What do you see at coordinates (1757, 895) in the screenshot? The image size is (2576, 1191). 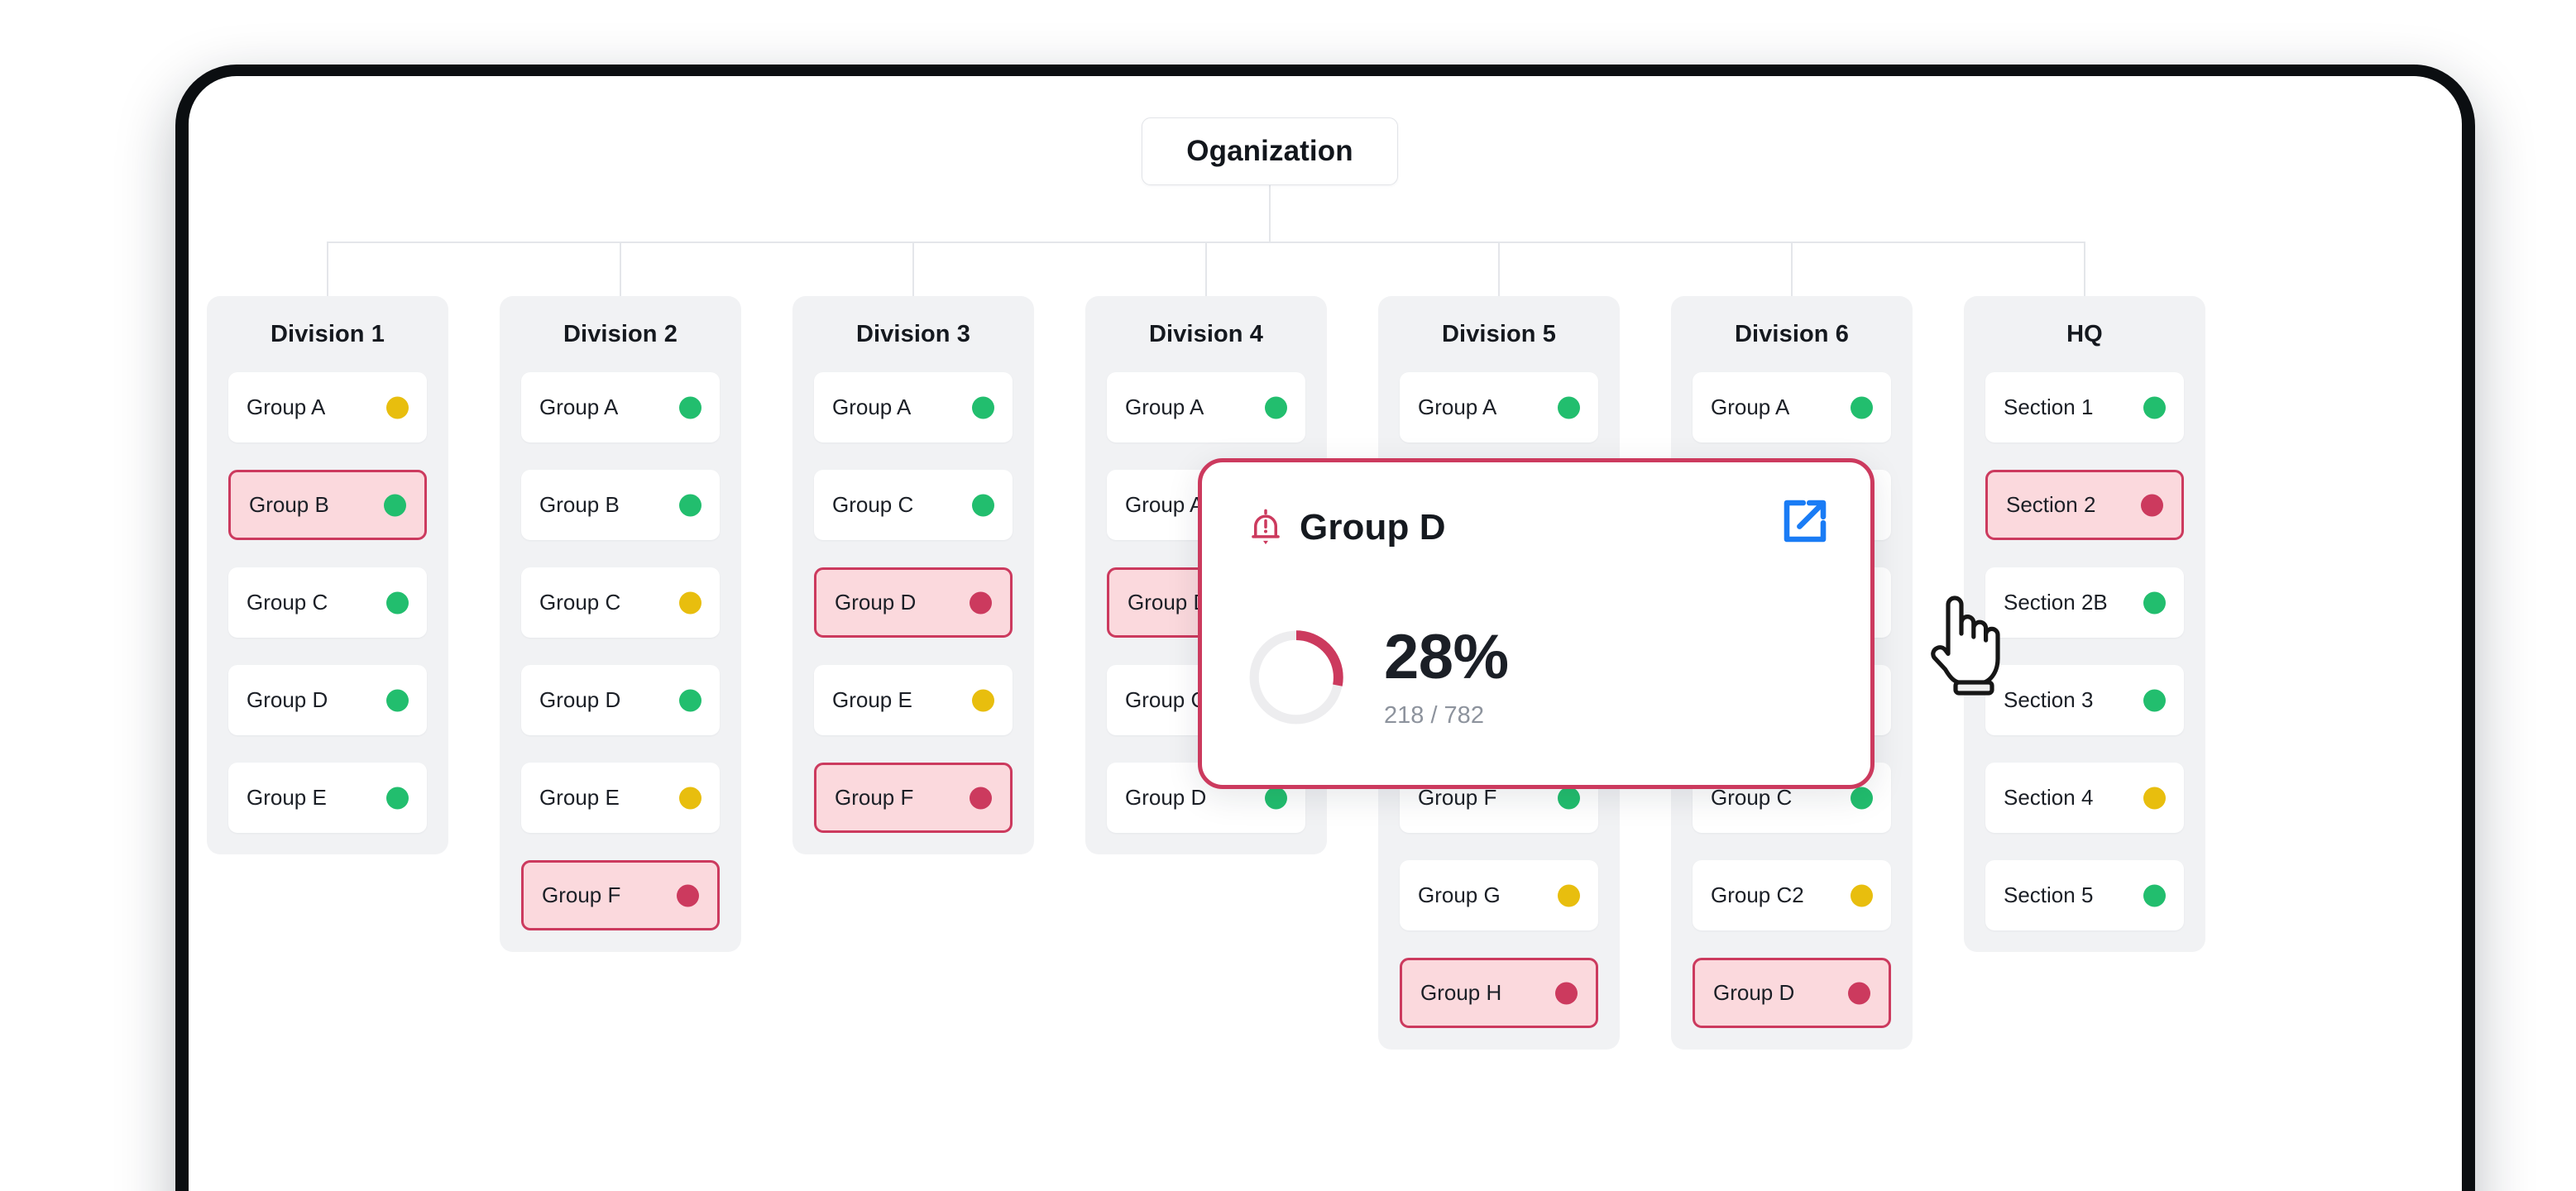 I see `group-row-label: Group C2` at bounding box center [1757, 895].